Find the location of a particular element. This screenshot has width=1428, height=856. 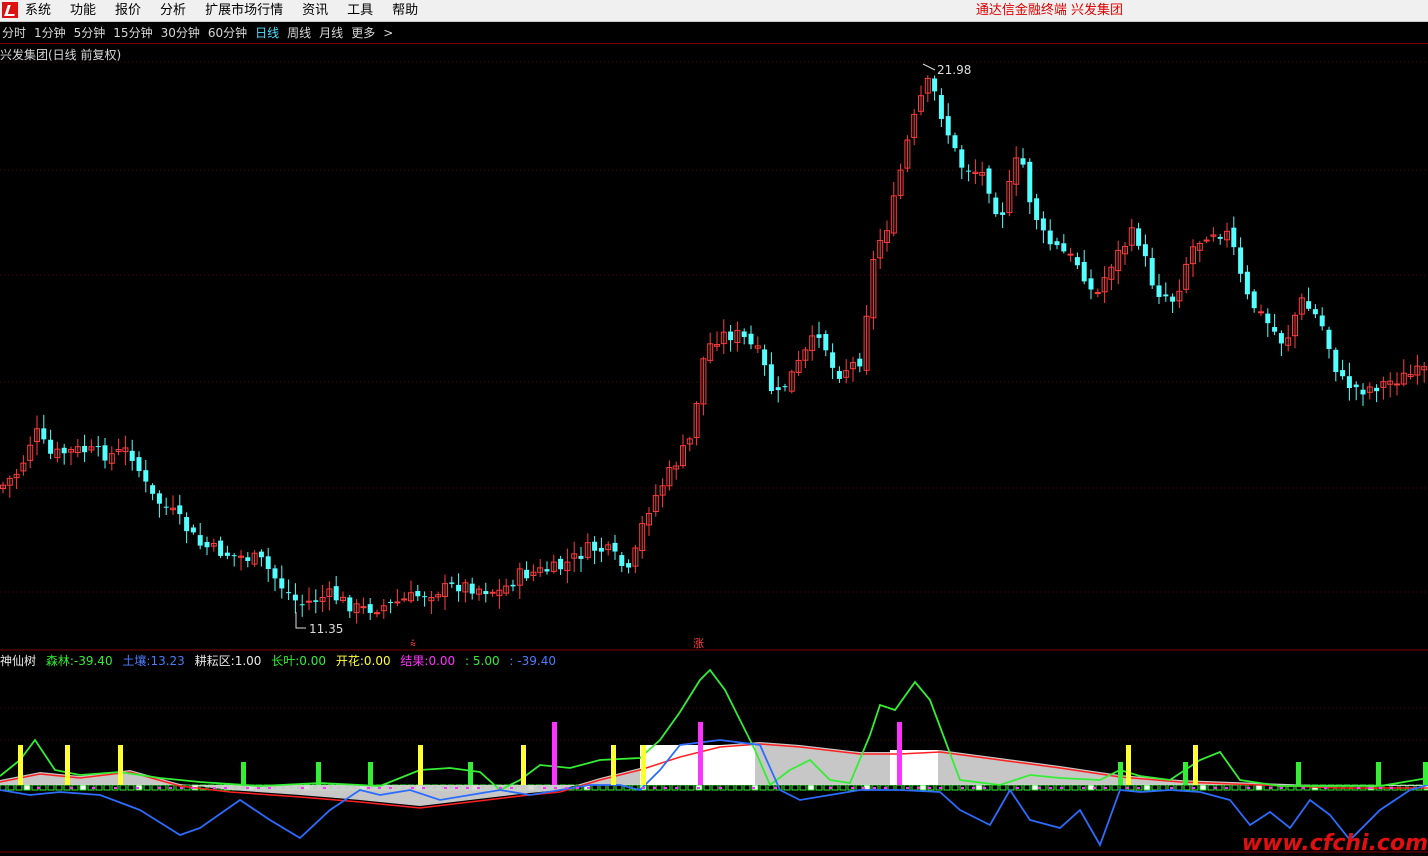

legend-flower: 开花:0.00 is located at coordinates (363, 661).